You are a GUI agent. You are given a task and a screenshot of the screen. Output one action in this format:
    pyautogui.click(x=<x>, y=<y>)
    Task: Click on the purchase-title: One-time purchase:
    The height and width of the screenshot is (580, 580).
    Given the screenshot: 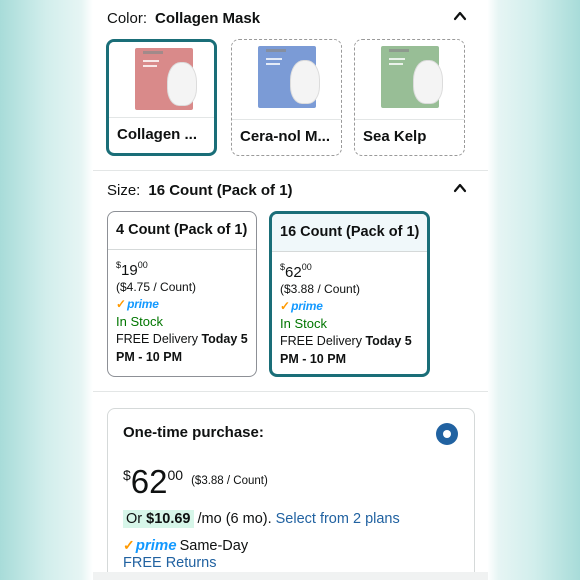 What is the action you would take?
    pyautogui.click(x=193, y=432)
    